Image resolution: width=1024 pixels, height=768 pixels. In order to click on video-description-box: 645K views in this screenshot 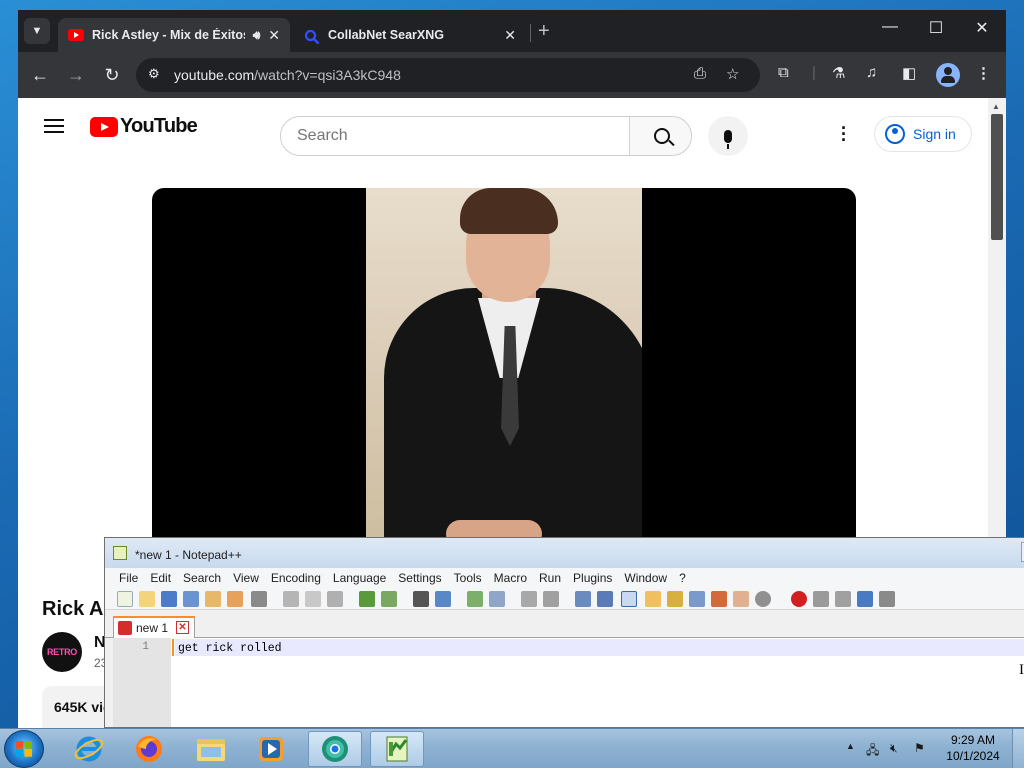, I will do `click(77, 707)`.